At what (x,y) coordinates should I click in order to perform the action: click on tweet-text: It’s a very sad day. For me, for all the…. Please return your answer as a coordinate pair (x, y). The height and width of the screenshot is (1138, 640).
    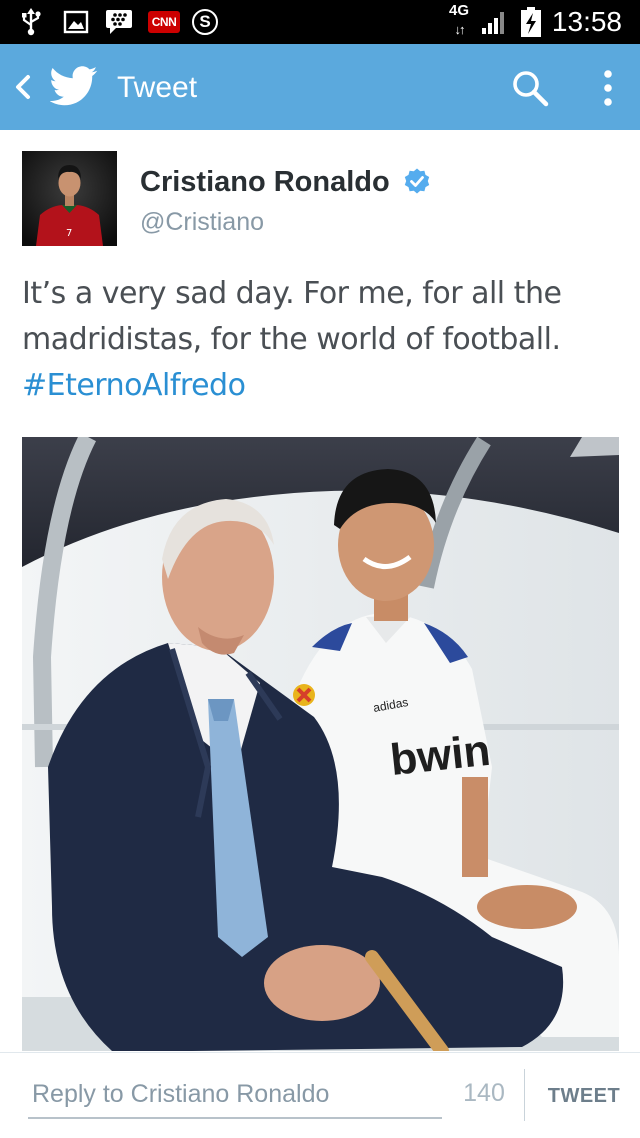
    Looking at the image, I should click on (322, 340).